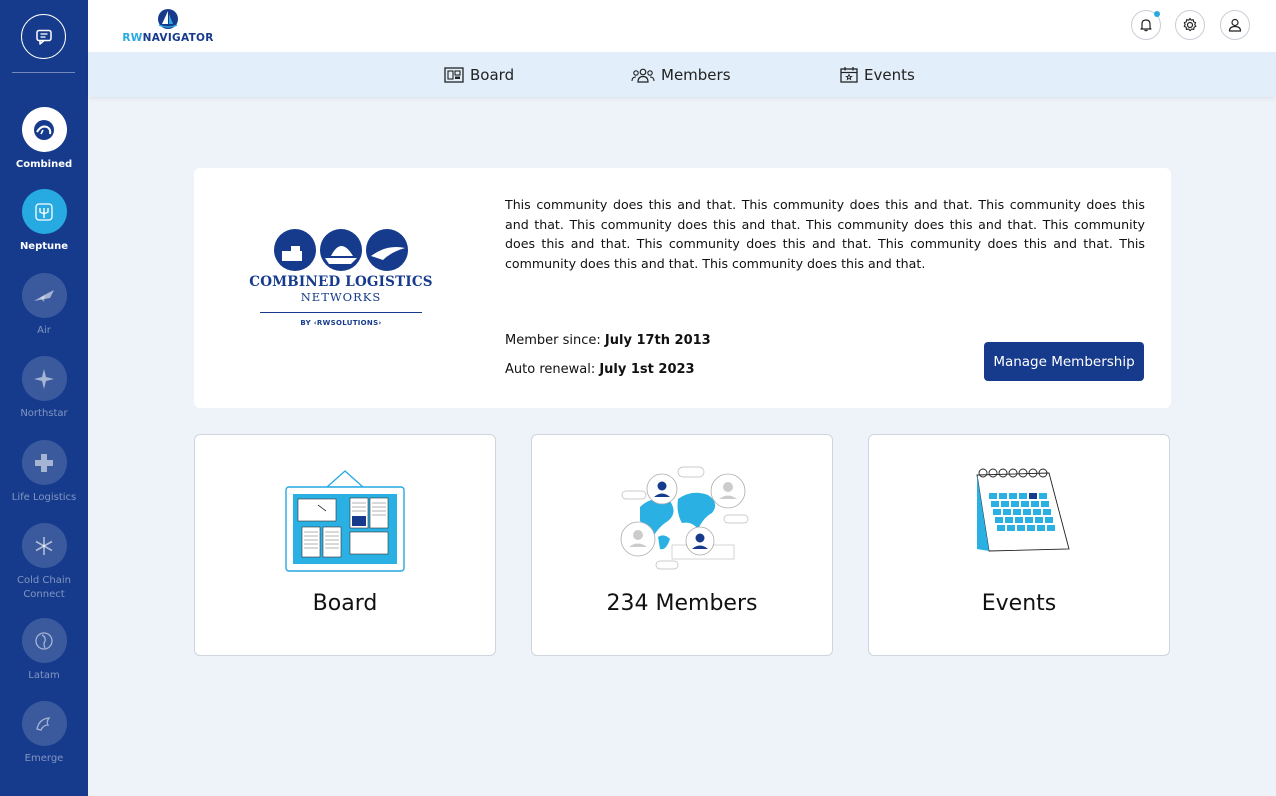 Image resolution: width=1276 pixels, height=796 pixels. What do you see at coordinates (43, 72) in the screenshot?
I see `sidebar-divider` at bounding box center [43, 72].